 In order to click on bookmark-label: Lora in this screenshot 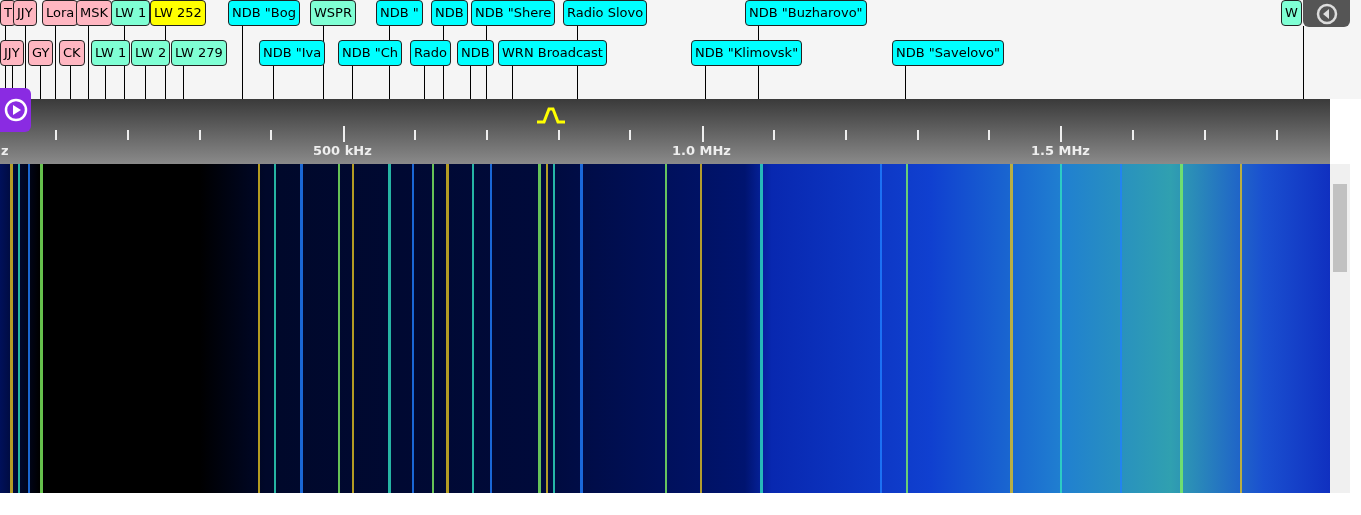, I will do `click(60, 13)`.